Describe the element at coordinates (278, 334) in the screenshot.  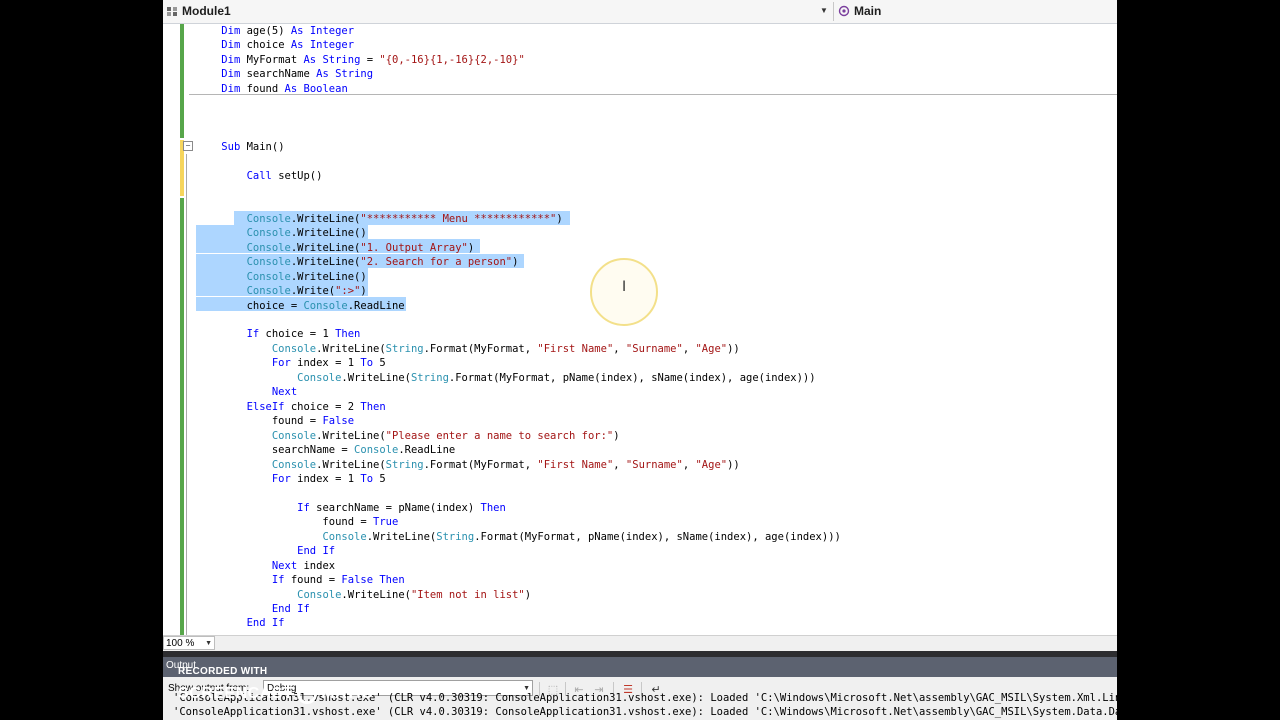
I see `code-line: If choice = 1 Then` at that location.